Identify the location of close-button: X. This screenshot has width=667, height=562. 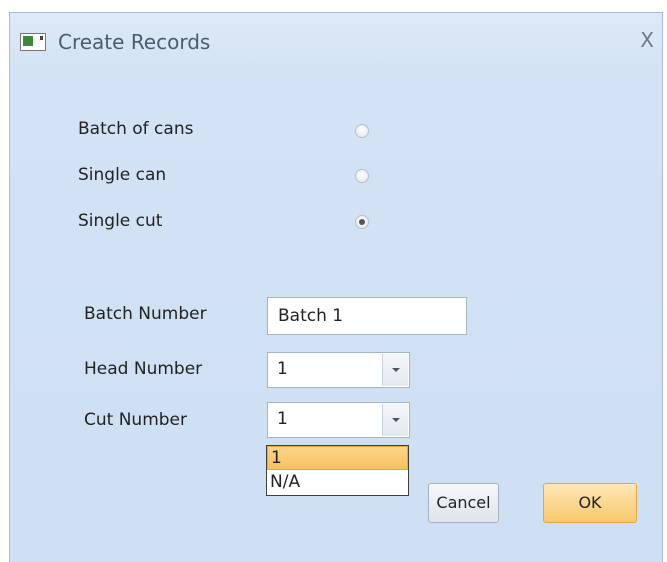
(647, 40).